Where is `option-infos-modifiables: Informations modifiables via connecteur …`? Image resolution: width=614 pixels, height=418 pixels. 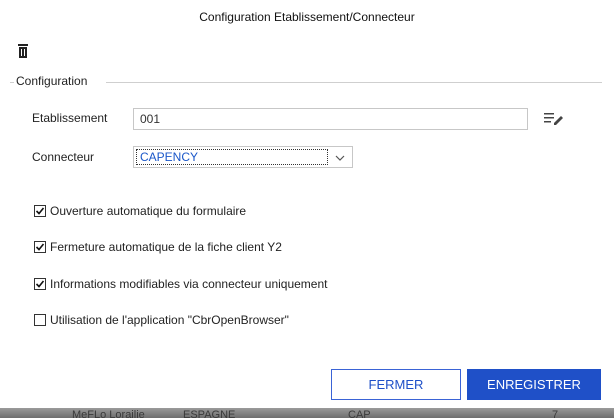
option-infos-modifiables: Informations modifiables via connecteur … is located at coordinates (181, 284).